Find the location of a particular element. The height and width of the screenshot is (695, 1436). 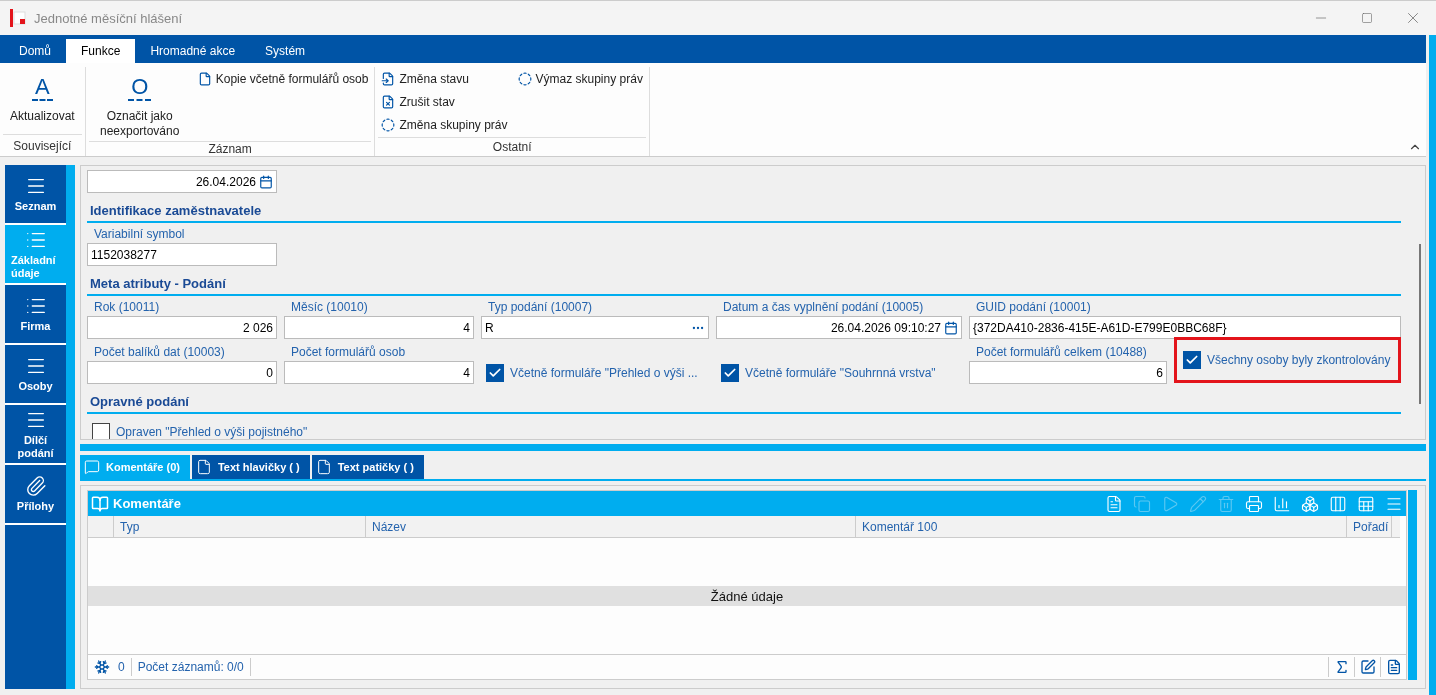

field-label: GUID podání (10001) is located at coordinates (1033, 308).